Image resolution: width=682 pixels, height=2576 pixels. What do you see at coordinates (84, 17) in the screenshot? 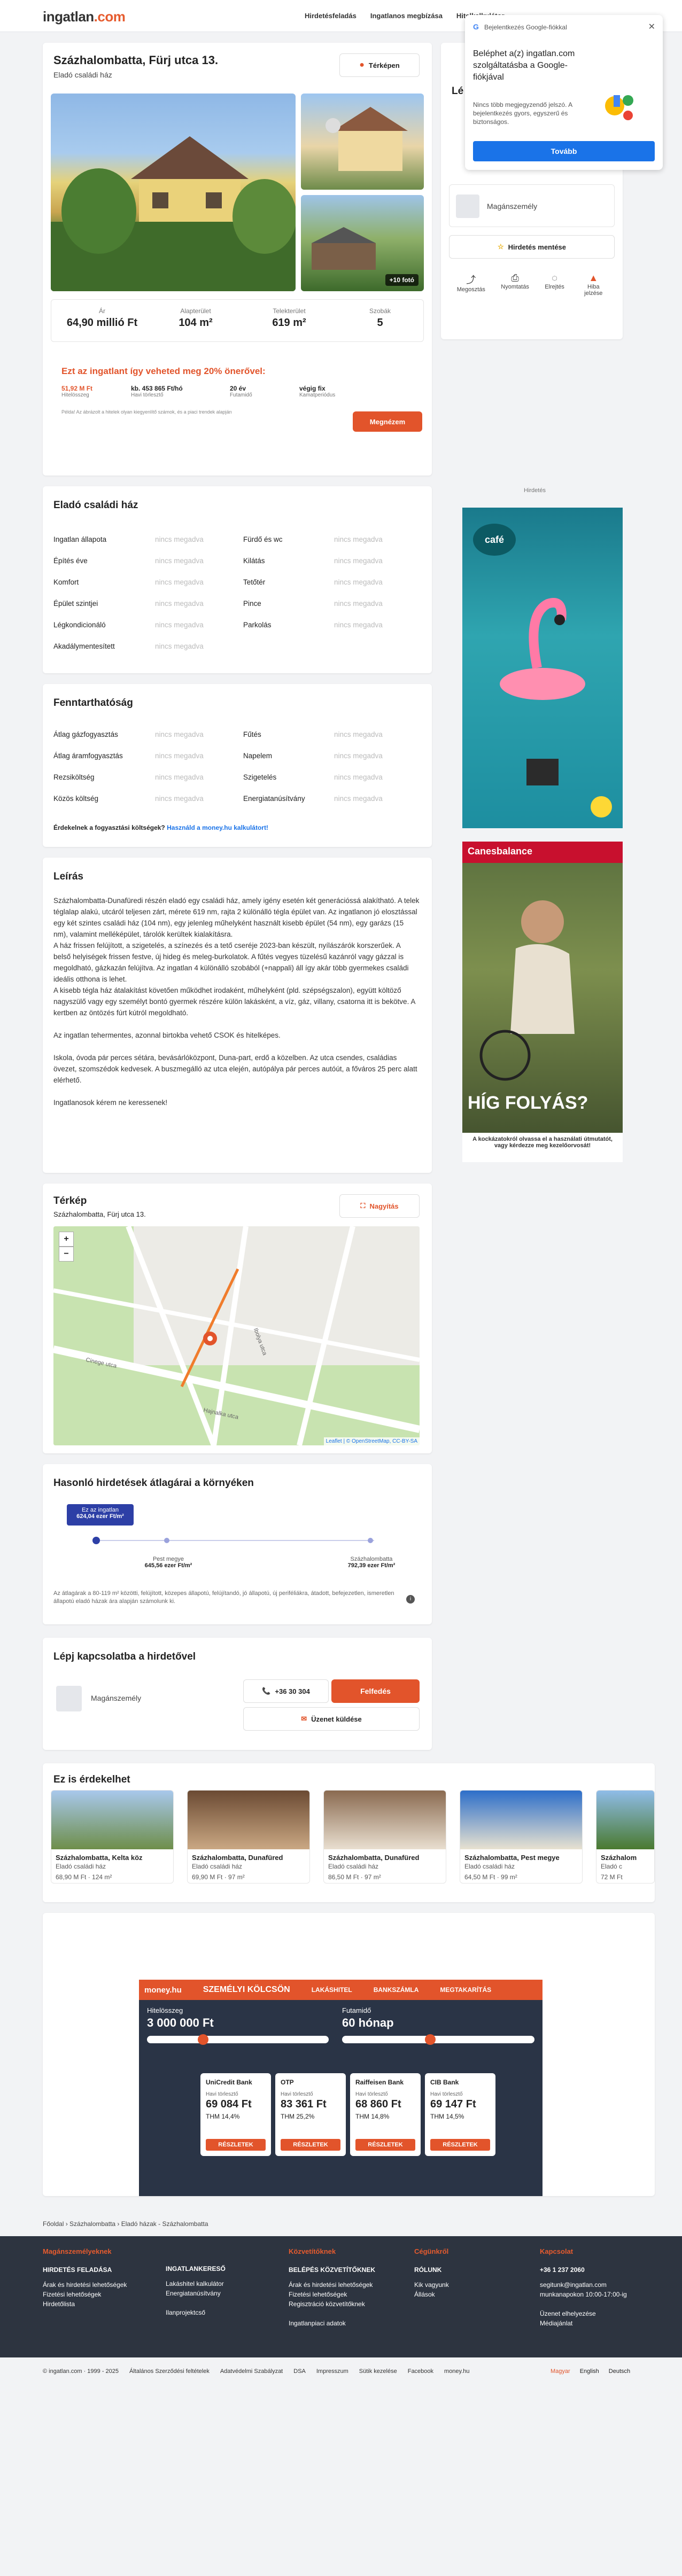
I see `site-logo: ingatlan.com` at bounding box center [84, 17].